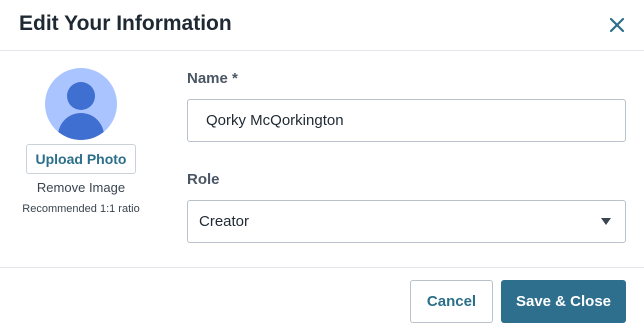  What do you see at coordinates (81, 187) in the screenshot?
I see `remove-image-link: Remove Image` at bounding box center [81, 187].